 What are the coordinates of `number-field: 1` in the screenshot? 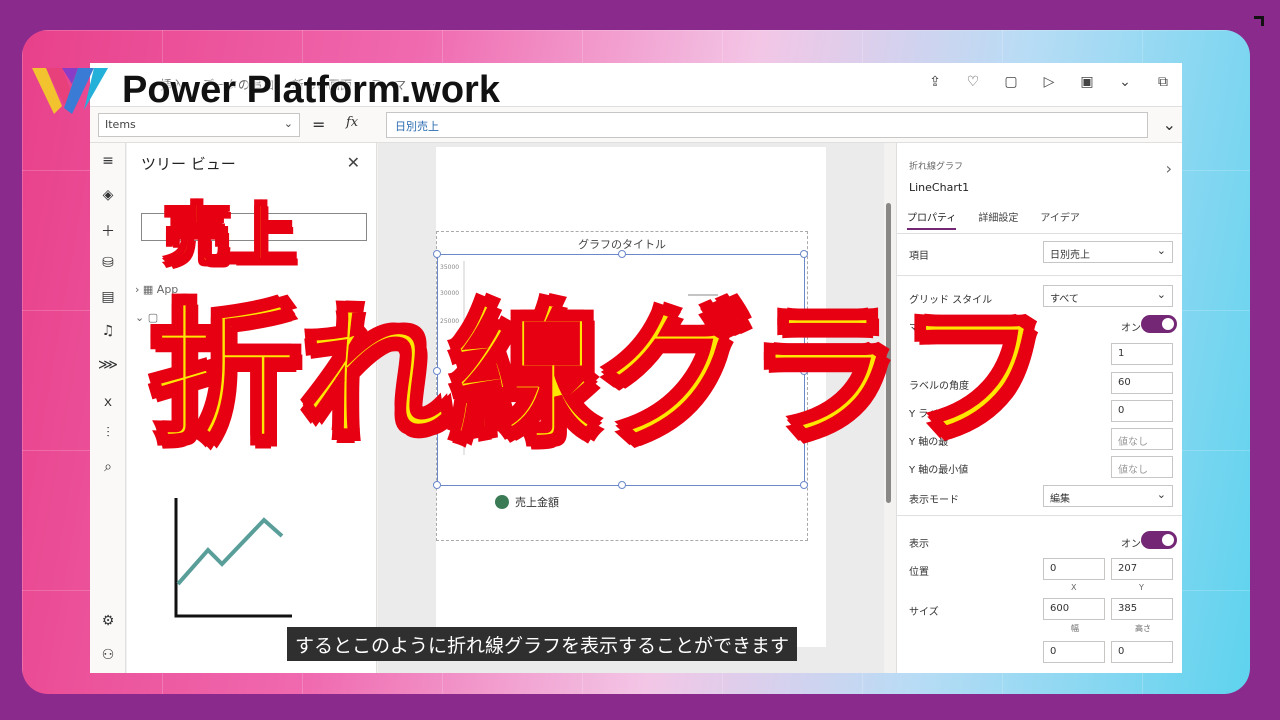 It's located at (1142, 354).